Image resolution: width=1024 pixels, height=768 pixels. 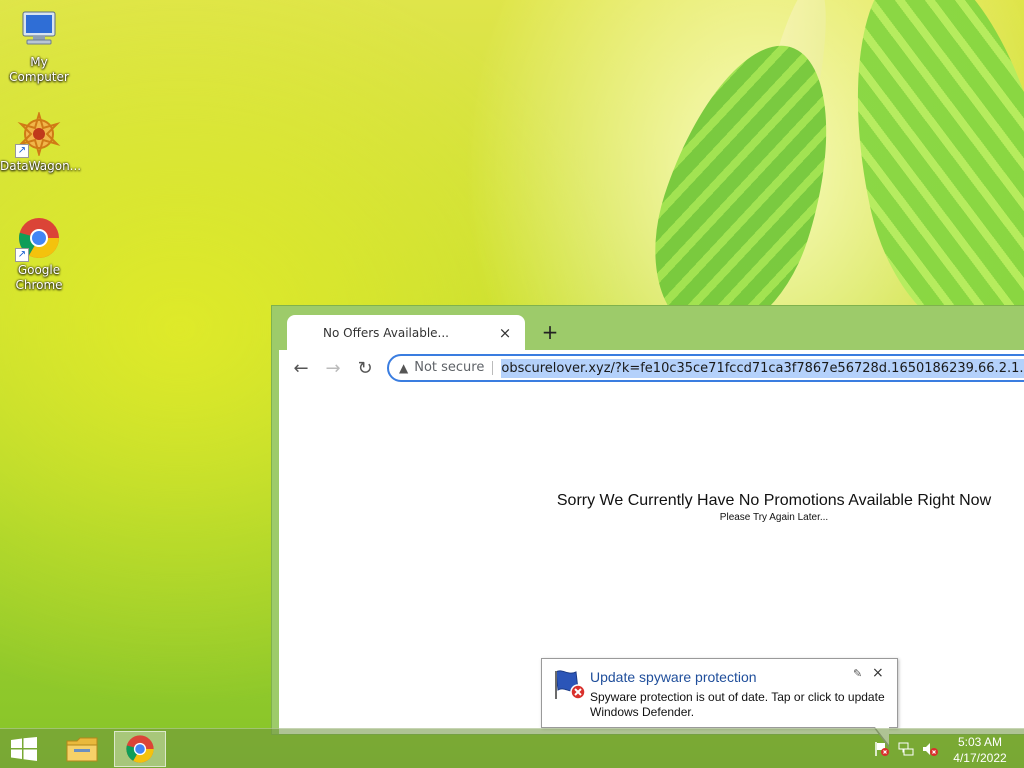 I want to click on notification-title: Update spyware protection, so click(x=673, y=677).